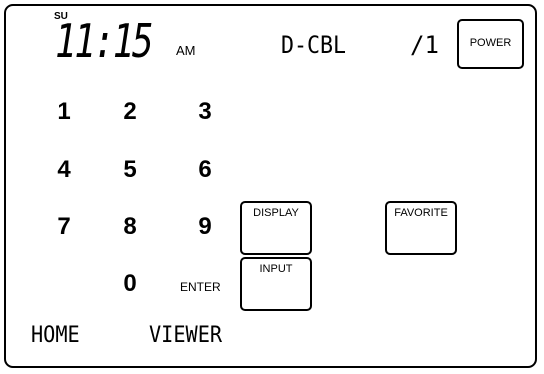 The height and width of the screenshot is (374, 544). I want to click on key-3: 3, so click(205, 112).